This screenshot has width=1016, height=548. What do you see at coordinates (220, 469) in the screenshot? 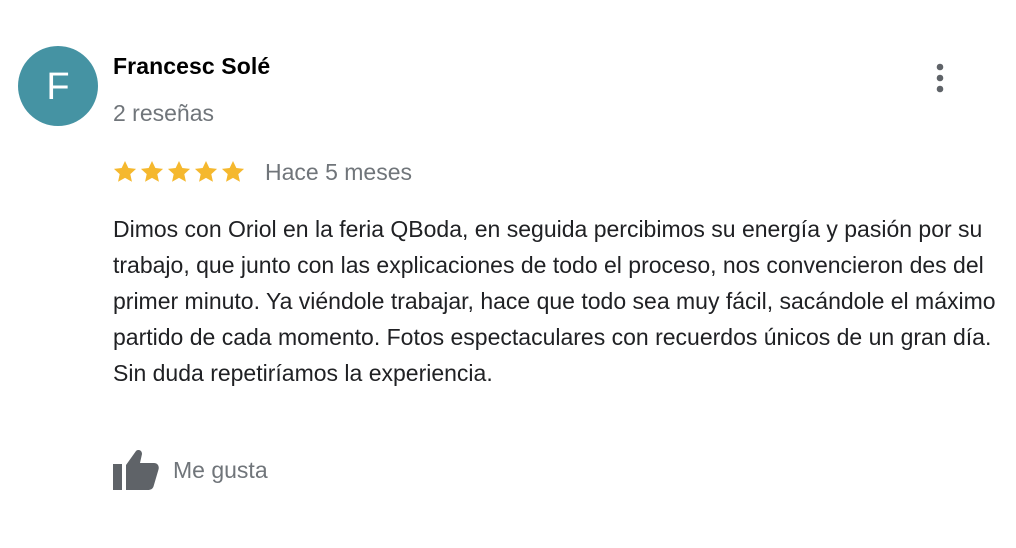
I see `like-label: Me gusta` at bounding box center [220, 469].